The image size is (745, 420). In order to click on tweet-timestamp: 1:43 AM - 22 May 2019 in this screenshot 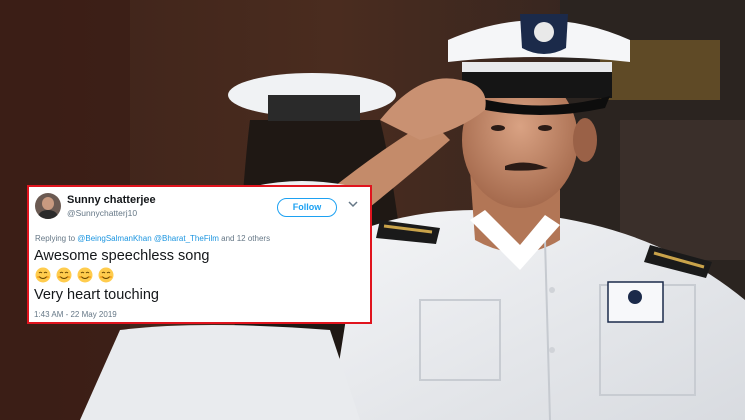, I will do `click(75, 314)`.